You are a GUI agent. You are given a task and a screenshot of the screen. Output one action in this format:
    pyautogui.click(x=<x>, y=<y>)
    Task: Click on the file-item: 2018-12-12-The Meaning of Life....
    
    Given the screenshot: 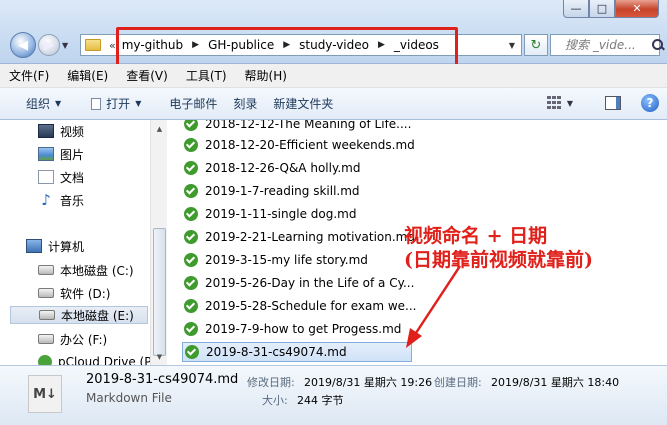 What is the action you would take?
    pyautogui.click(x=297, y=127)
    